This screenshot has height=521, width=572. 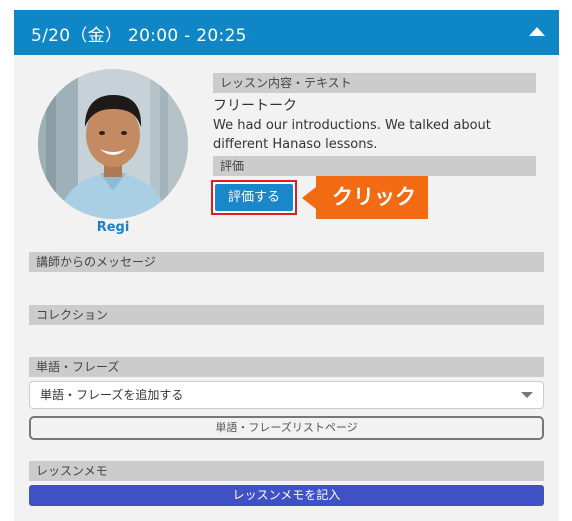 What do you see at coordinates (374, 197) in the screenshot?
I see `click-callout-label: クリック` at bounding box center [374, 197].